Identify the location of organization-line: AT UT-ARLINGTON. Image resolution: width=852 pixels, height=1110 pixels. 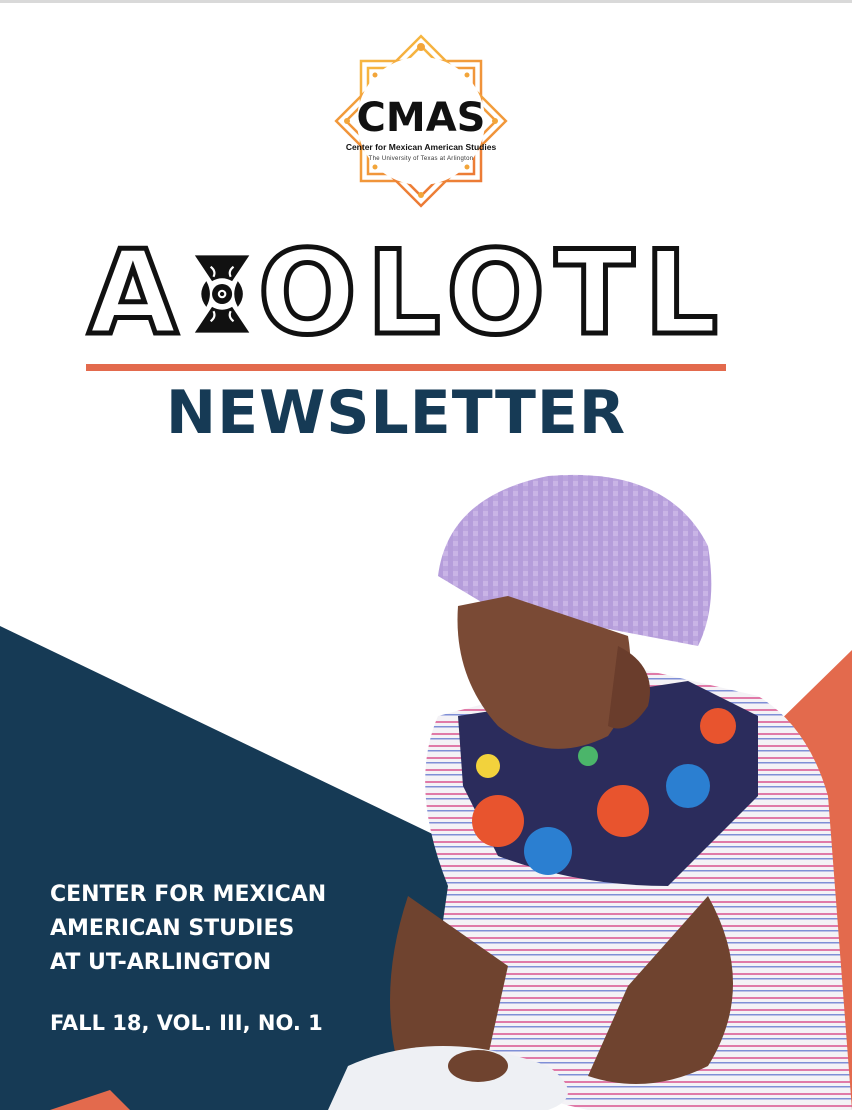
(161, 962).